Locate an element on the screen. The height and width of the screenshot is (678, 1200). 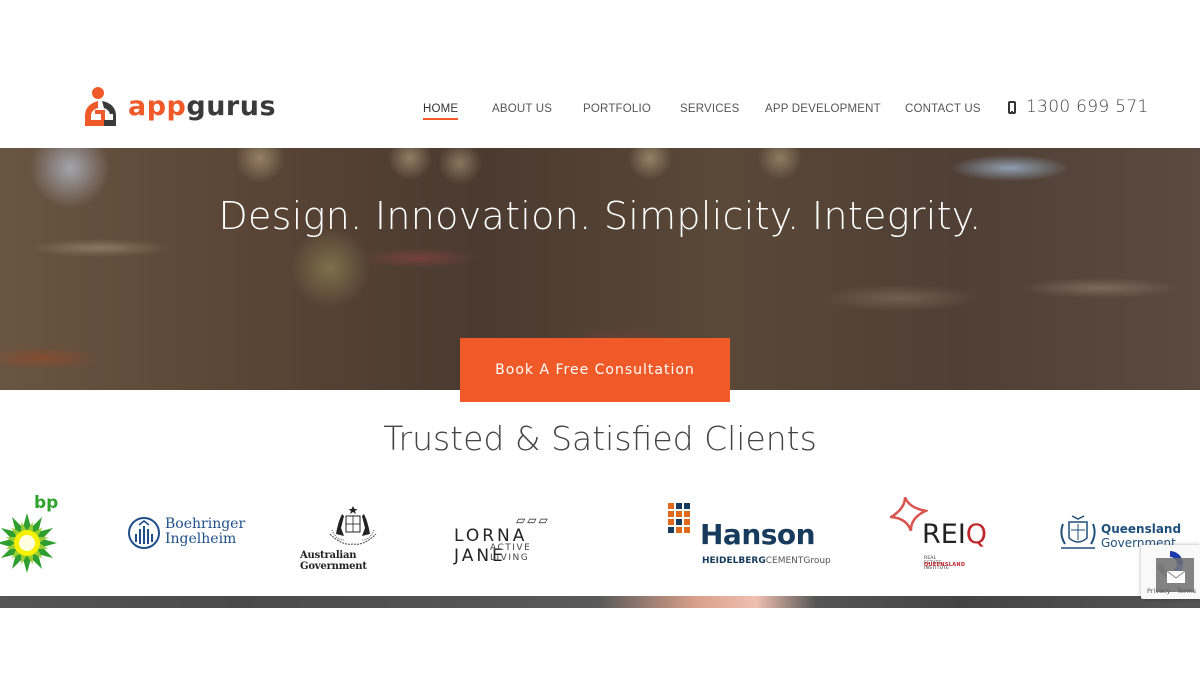
mail-icon is located at coordinates (1176, 577).